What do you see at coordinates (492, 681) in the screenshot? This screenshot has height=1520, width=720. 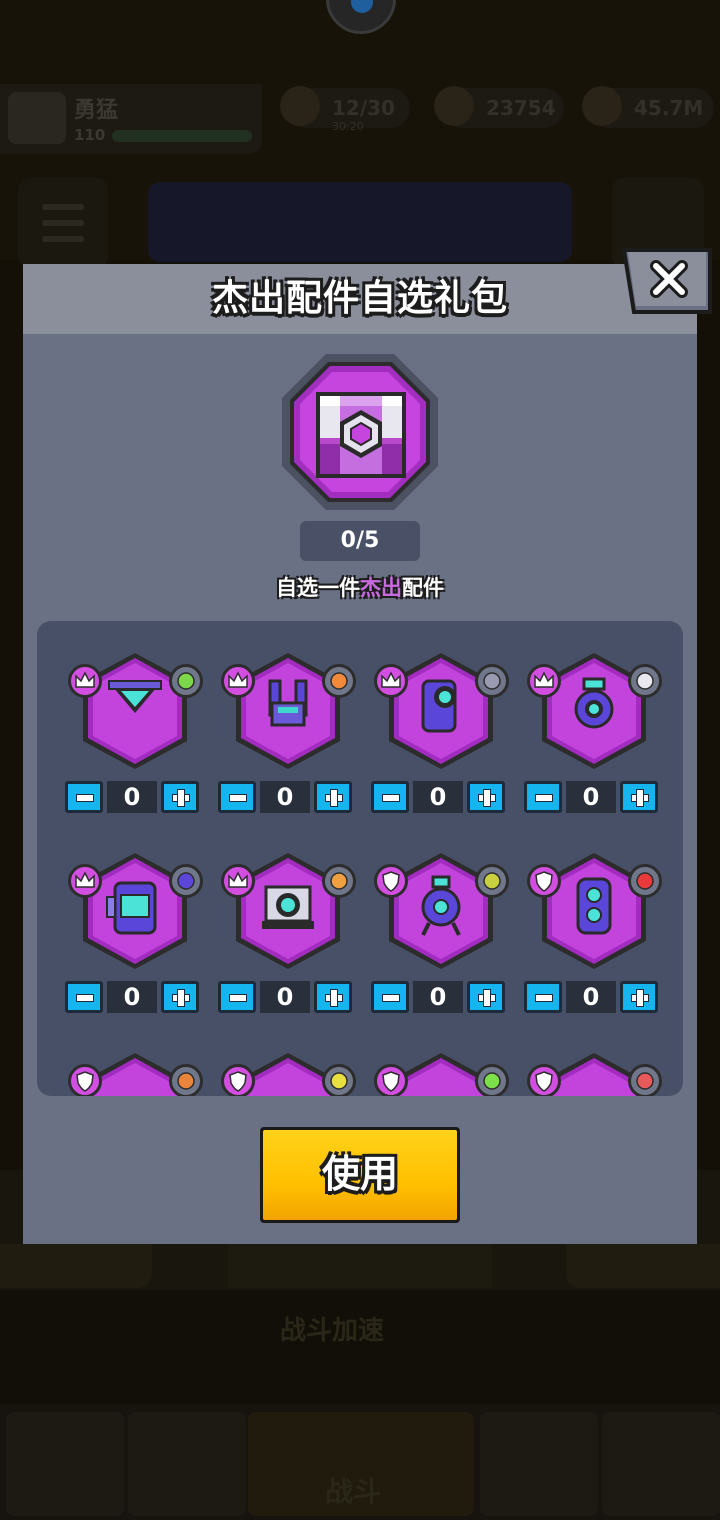 I see `radio-icon` at bounding box center [492, 681].